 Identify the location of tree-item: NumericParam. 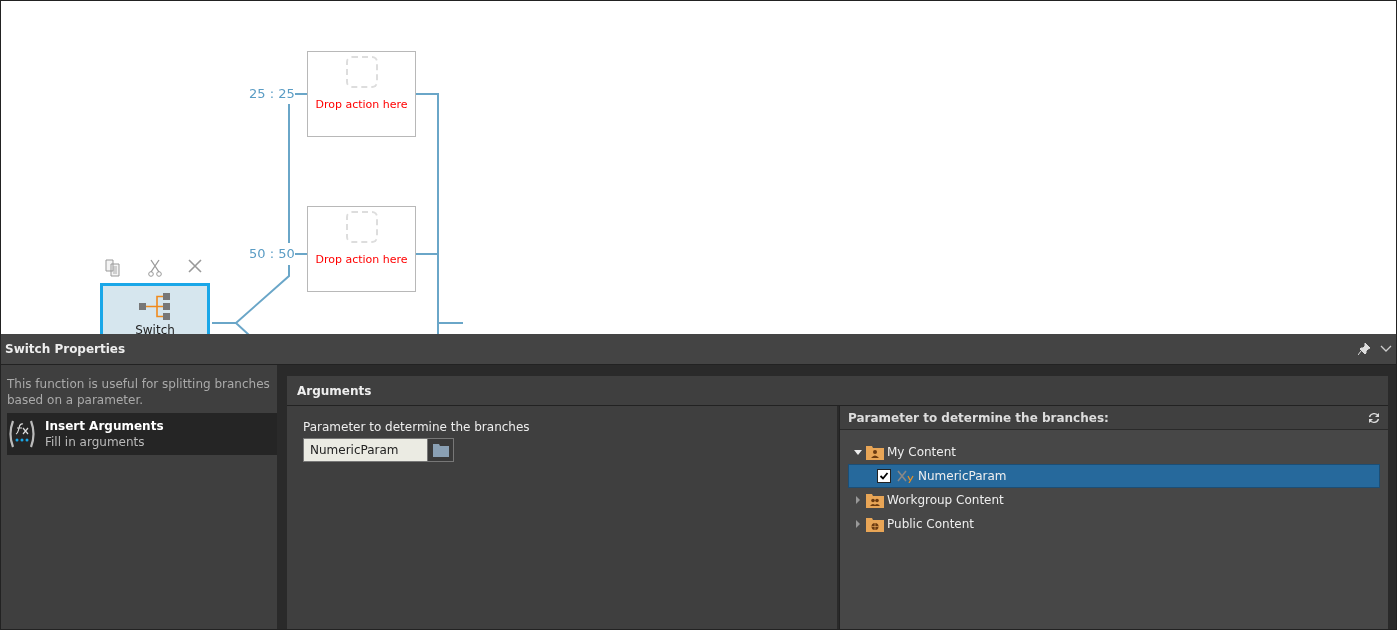
(1114, 476).